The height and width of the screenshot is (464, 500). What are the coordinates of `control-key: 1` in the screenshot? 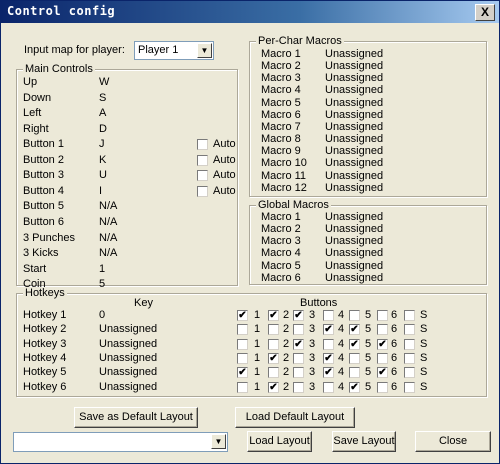 It's located at (102, 269).